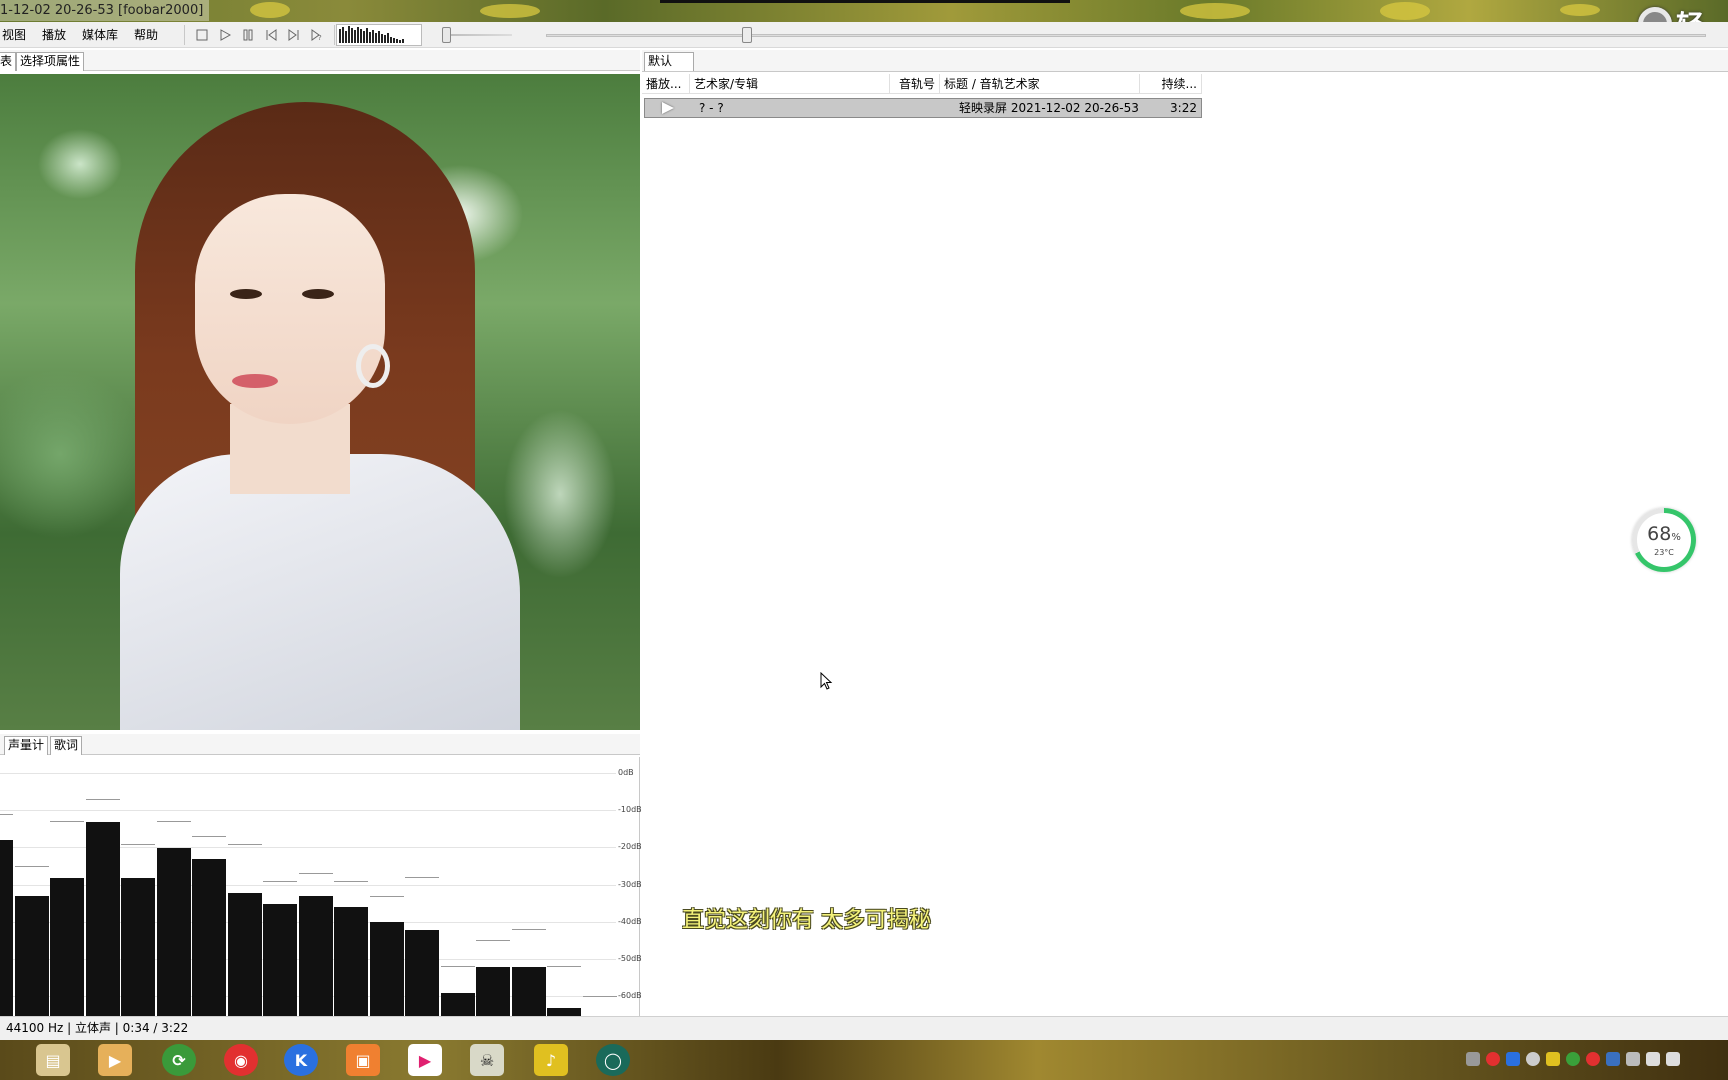  What do you see at coordinates (146, 35) in the screenshot?
I see `menu-help: 帮助` at bounding box center [146, 35].